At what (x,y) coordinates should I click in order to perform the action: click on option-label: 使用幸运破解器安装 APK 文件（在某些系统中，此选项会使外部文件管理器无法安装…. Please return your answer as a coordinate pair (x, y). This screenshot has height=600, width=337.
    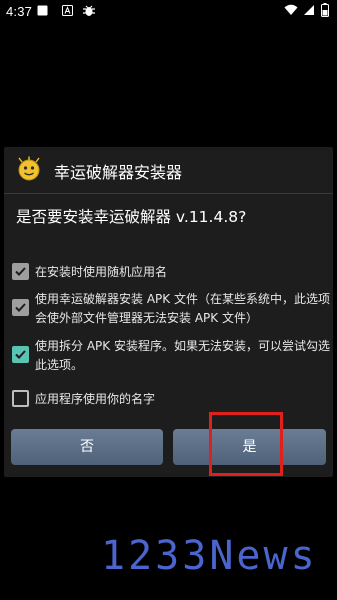
    Looking at the image, I should click on (182, 308).